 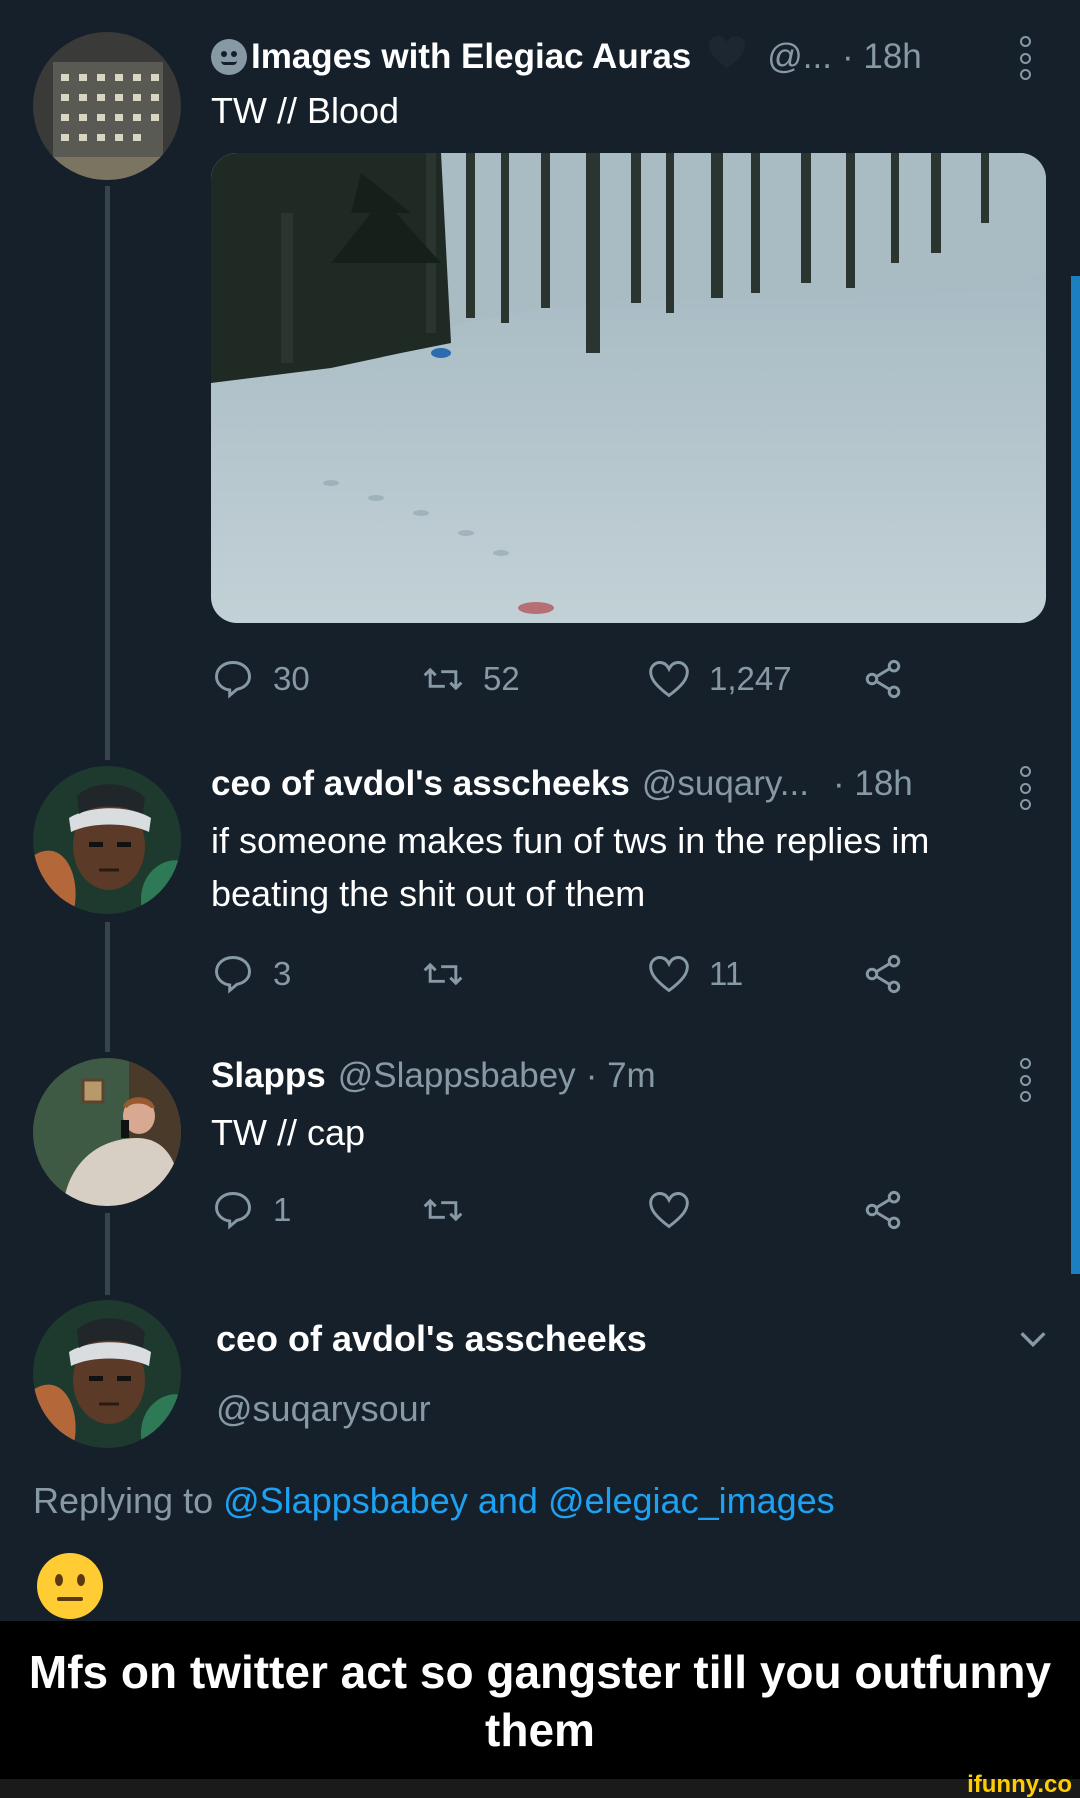 What do you see at coordinates (691, 1500) in the screenshot?
I see `mention-link: @elegiac_images` at bounding box center [691, 1500].